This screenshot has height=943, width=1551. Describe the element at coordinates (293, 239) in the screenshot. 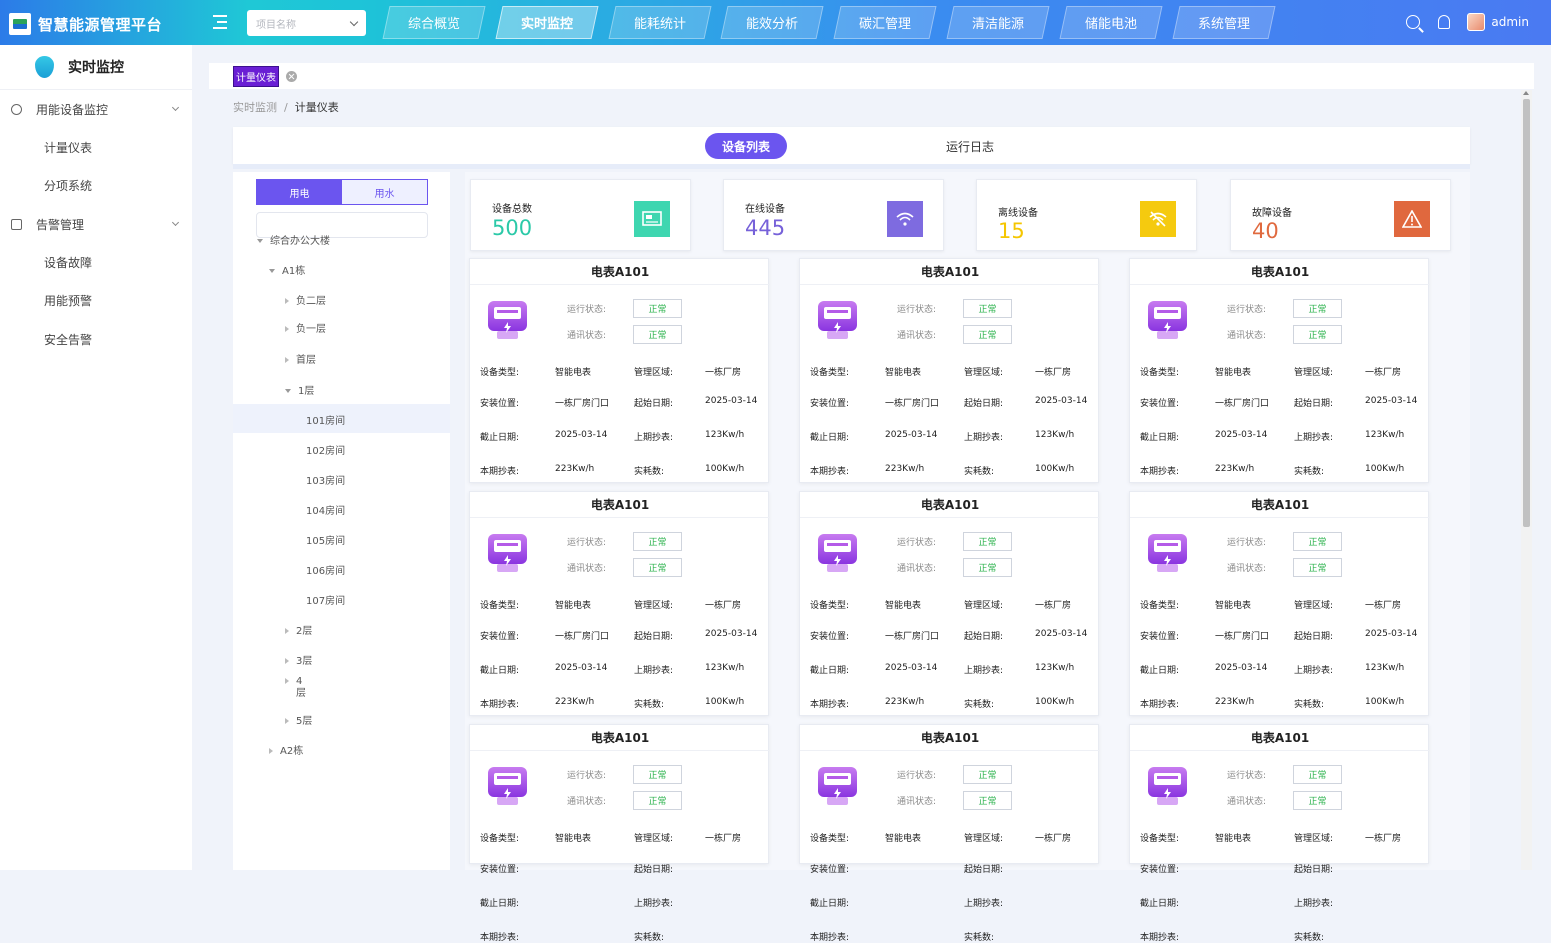

I see `tree-node: 综合办公大楼` at that location.